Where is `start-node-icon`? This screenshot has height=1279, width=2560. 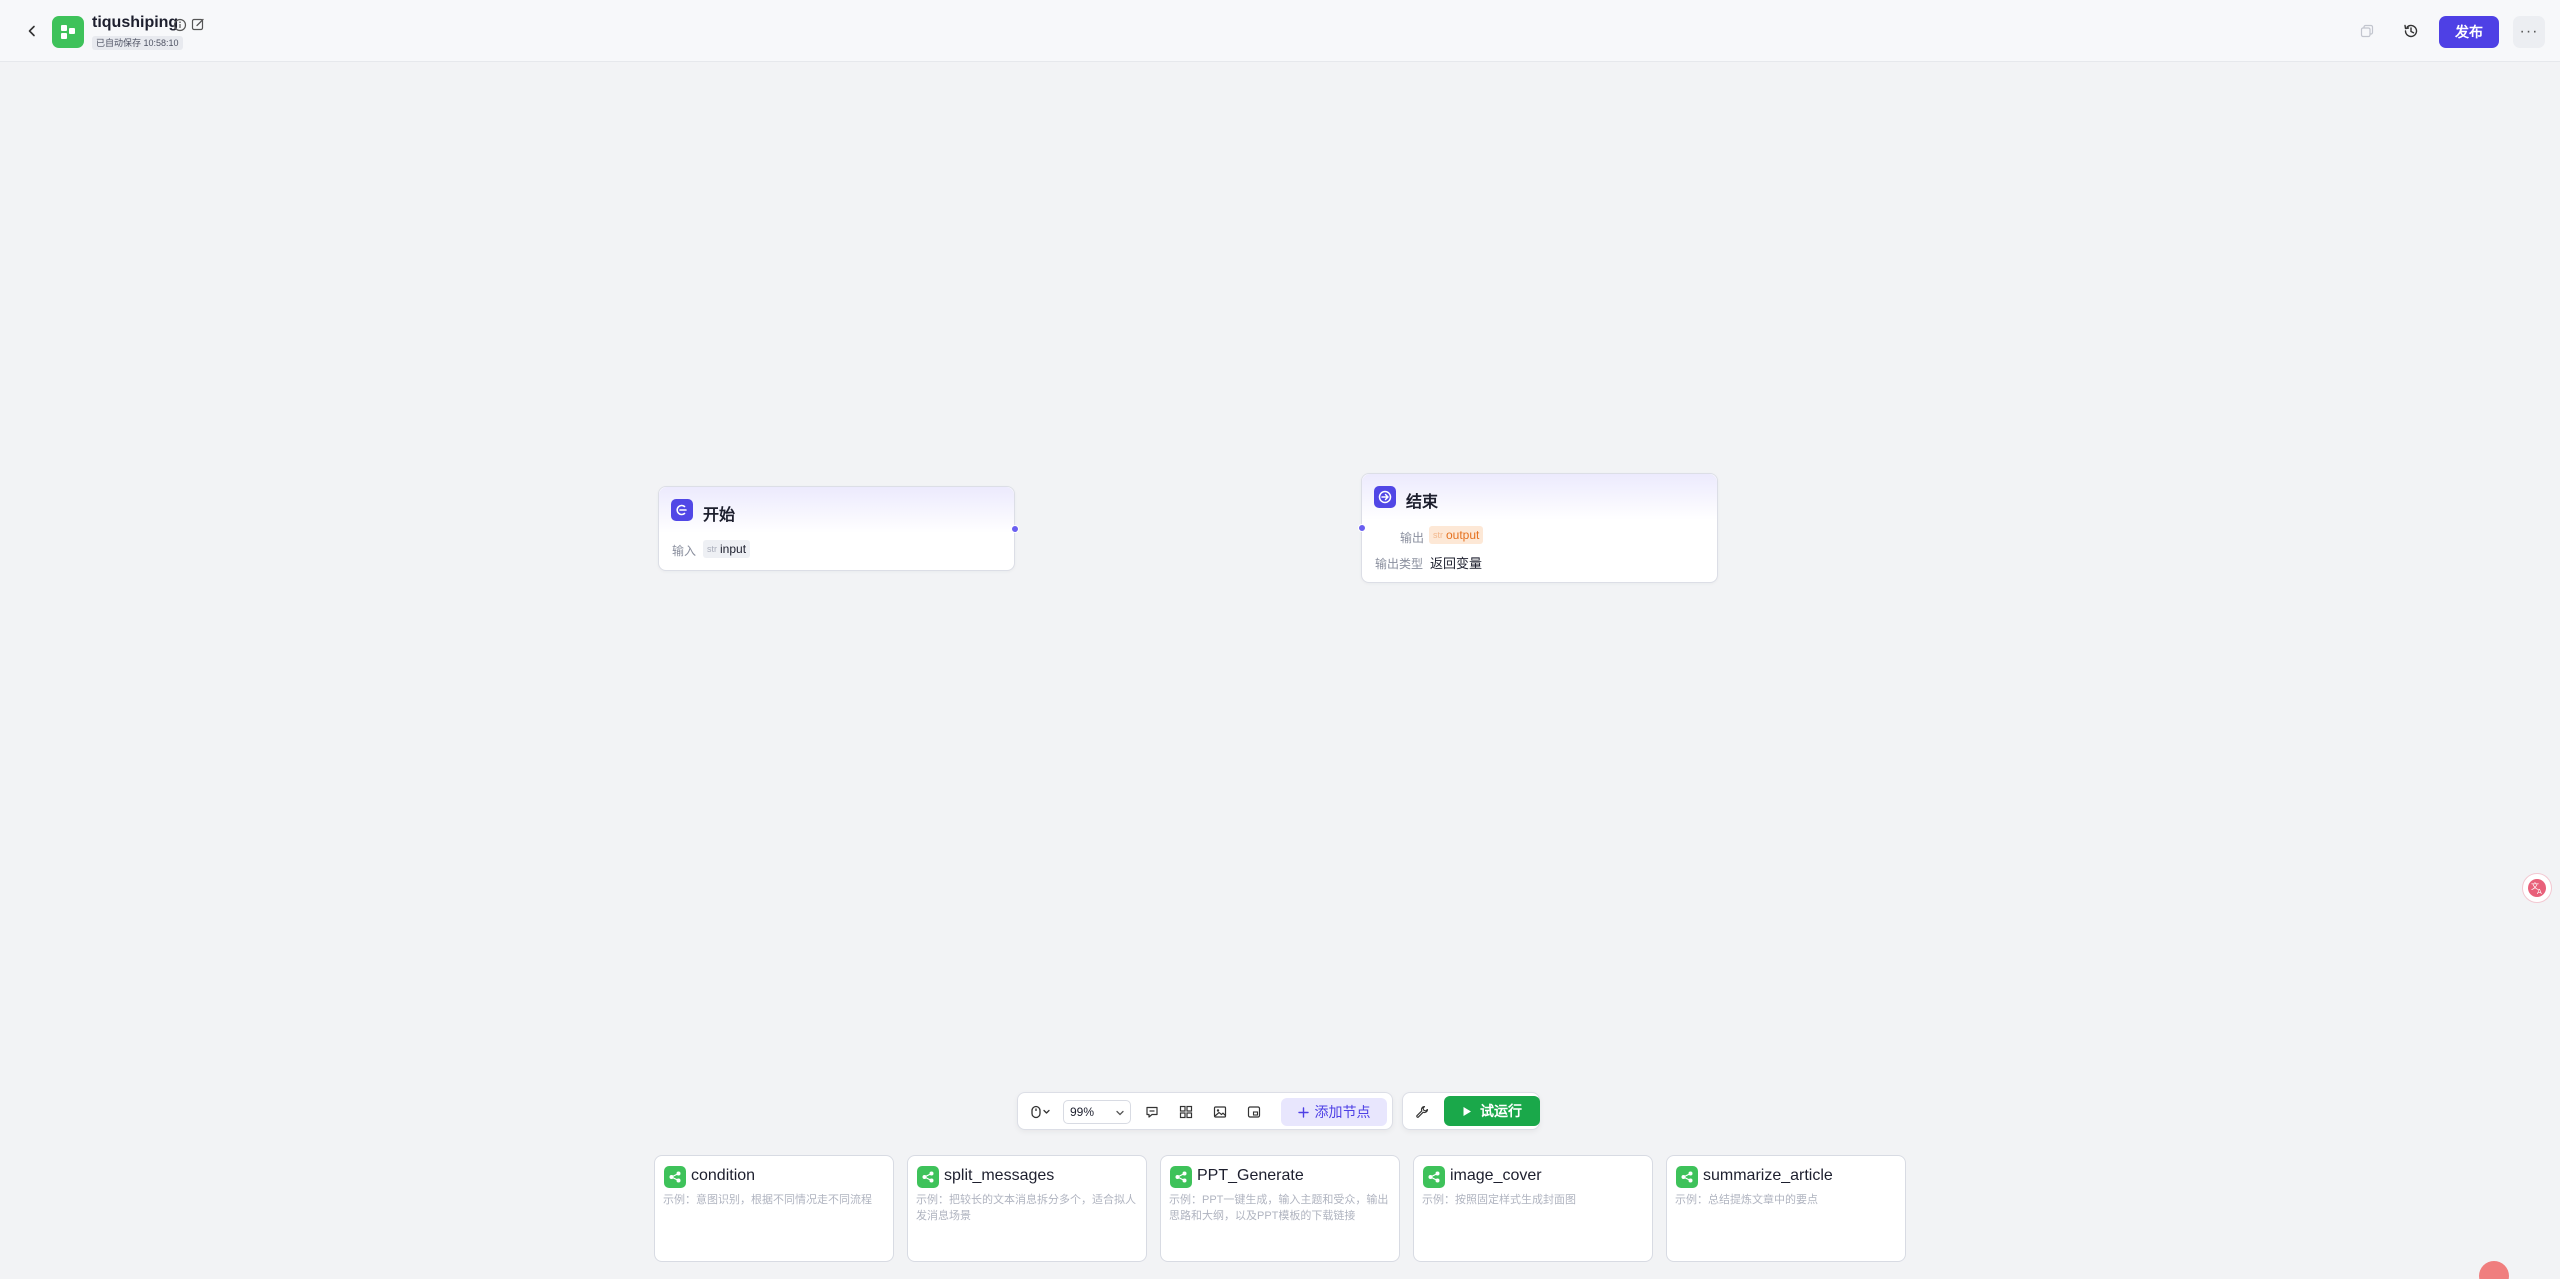
start-node-icon is located at coordinates (682, 510).